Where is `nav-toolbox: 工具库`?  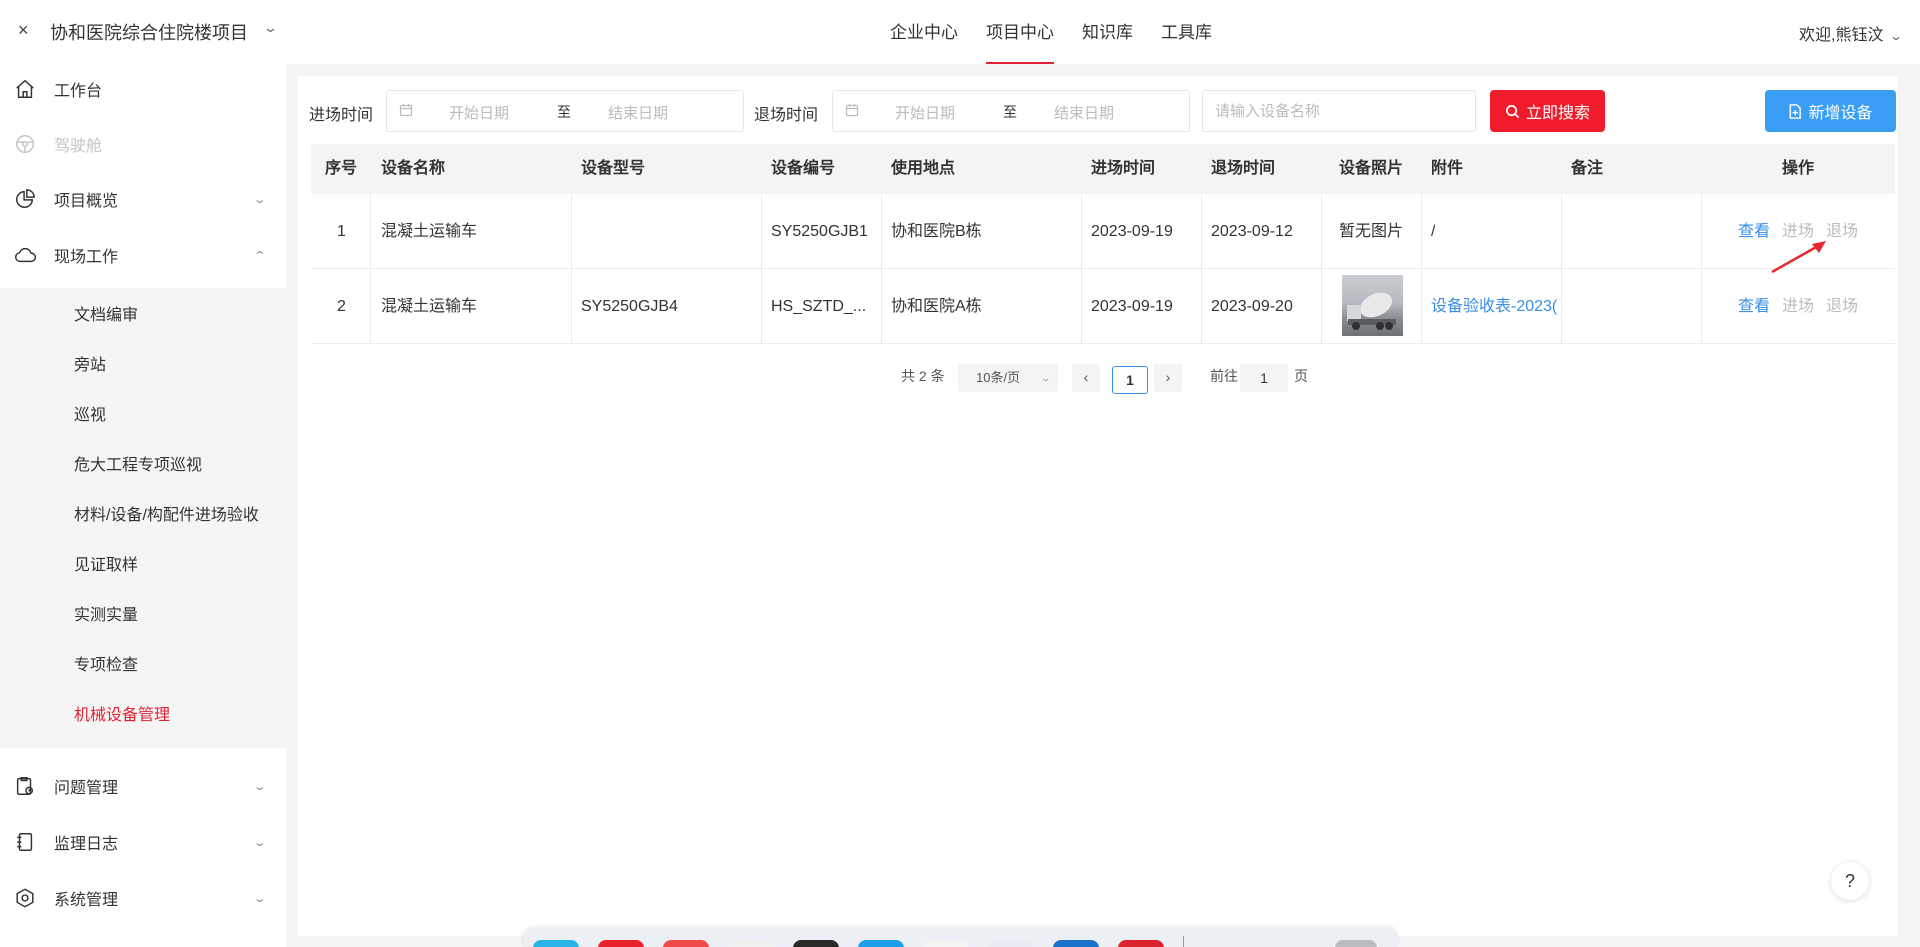 nav-toolbox: 工具库 is located at coordinates (1186, 32).